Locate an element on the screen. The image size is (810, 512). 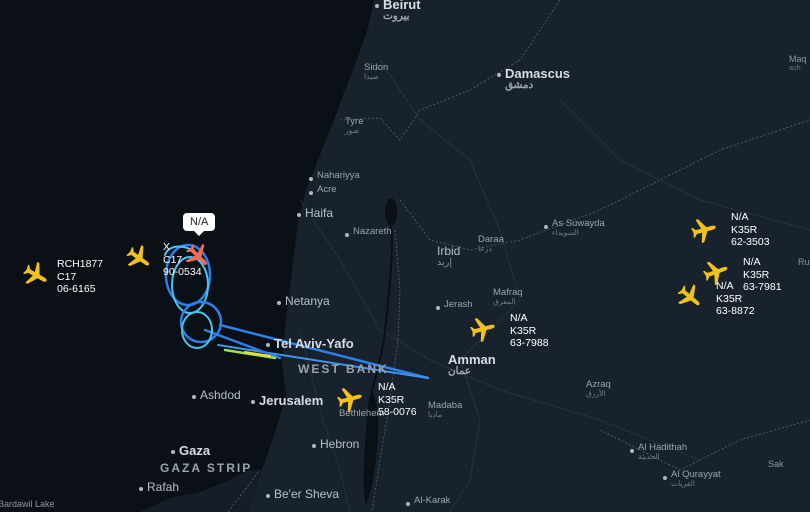
city-name-arabic: بيروت is located at coordinates (396, 16).